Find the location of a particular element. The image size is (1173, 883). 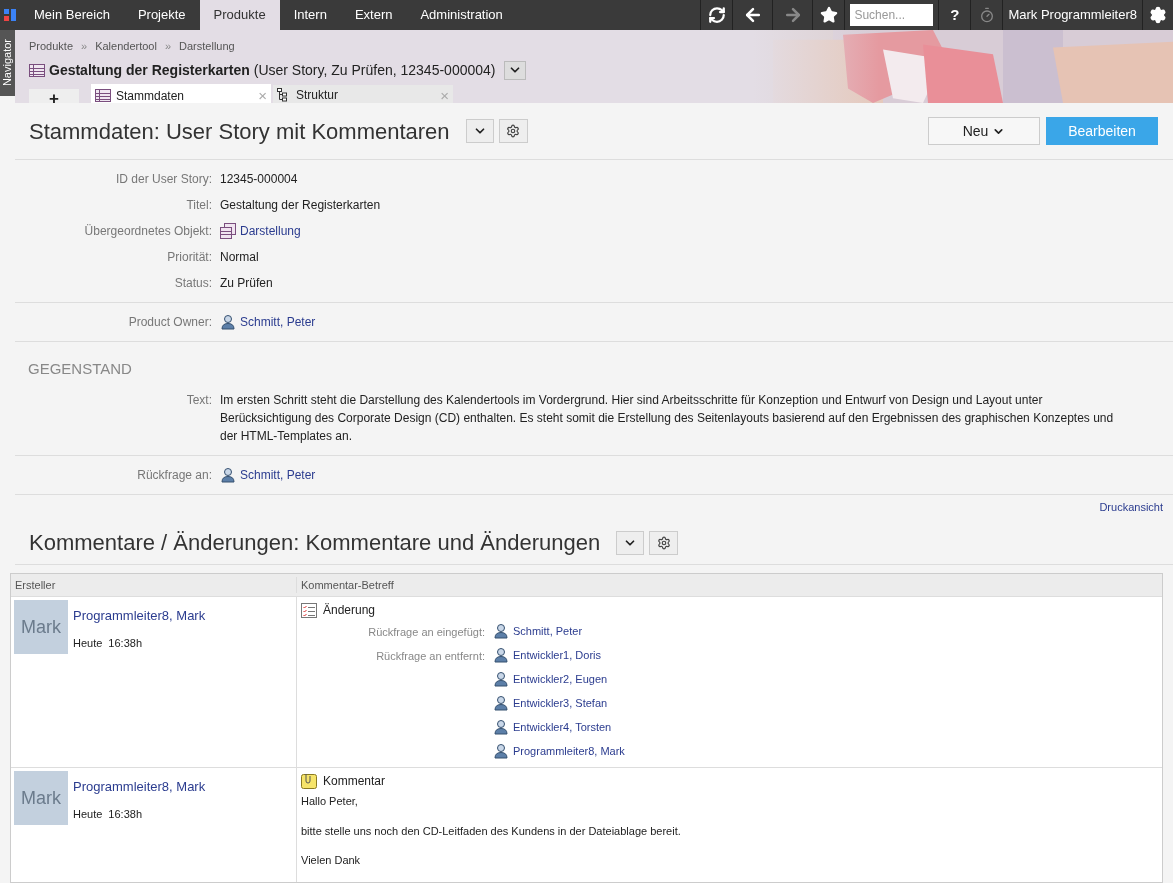

comment-subject: Änderung is located at coordinates (349, 610).